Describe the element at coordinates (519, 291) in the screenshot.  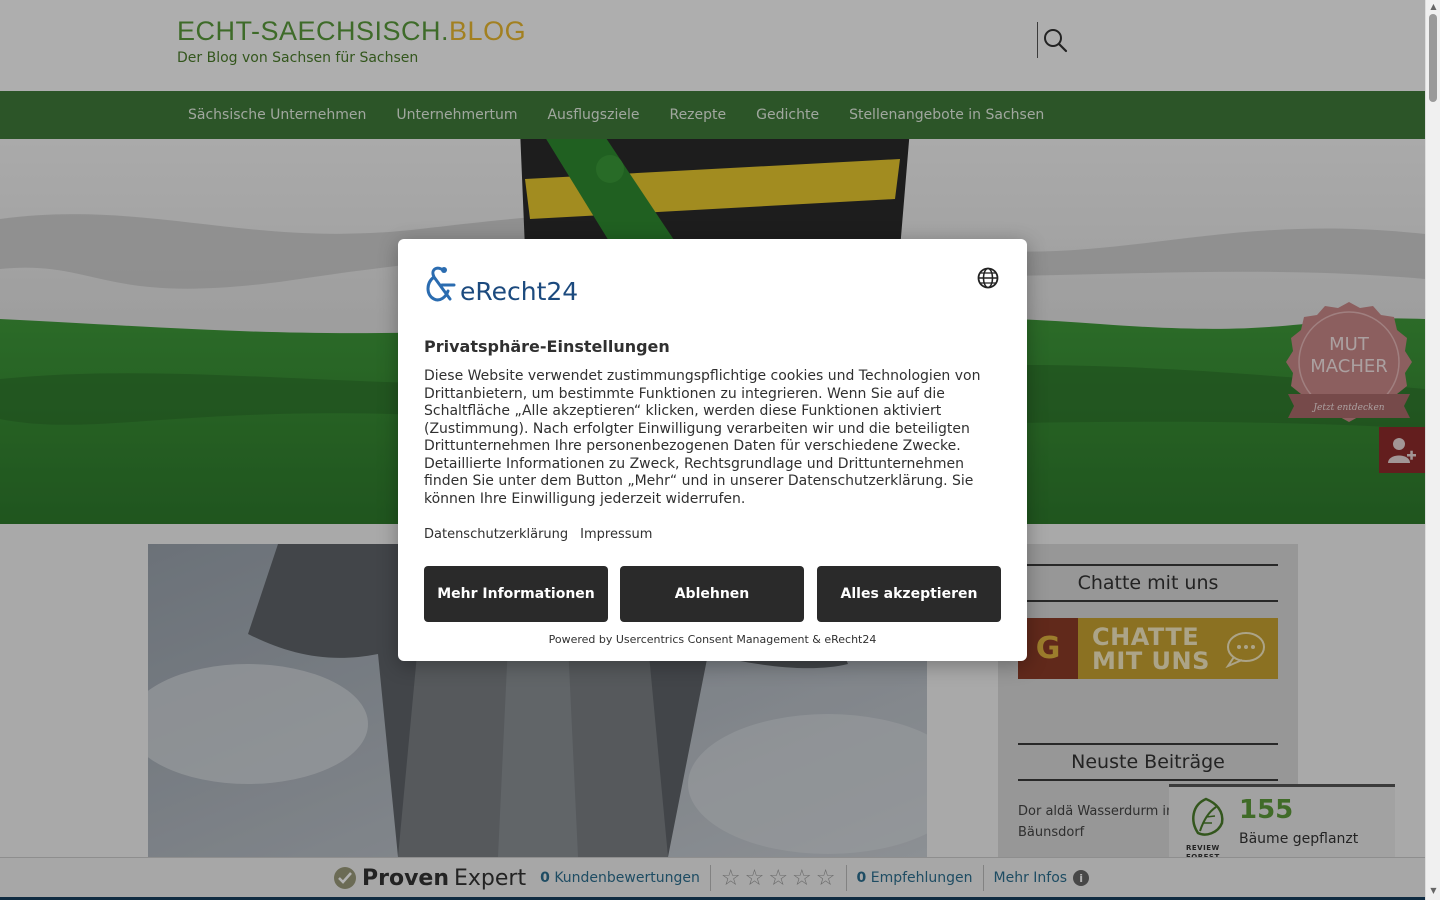
I see `erecht24-logo-text: eRecht24` at that location.